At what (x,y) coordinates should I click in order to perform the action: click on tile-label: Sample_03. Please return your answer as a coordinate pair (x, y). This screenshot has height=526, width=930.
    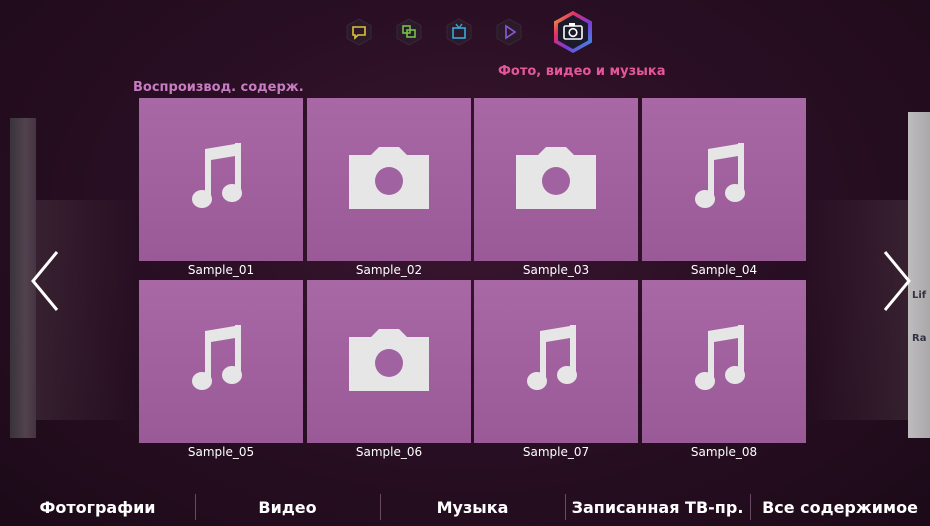
    Looking at the image, I should click on (556, 270).